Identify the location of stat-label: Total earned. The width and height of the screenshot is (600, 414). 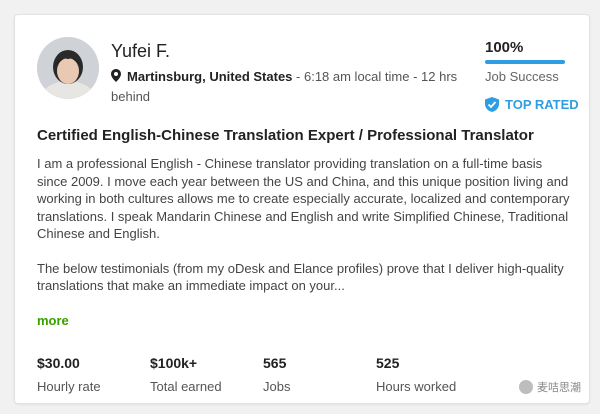
(186, 386).